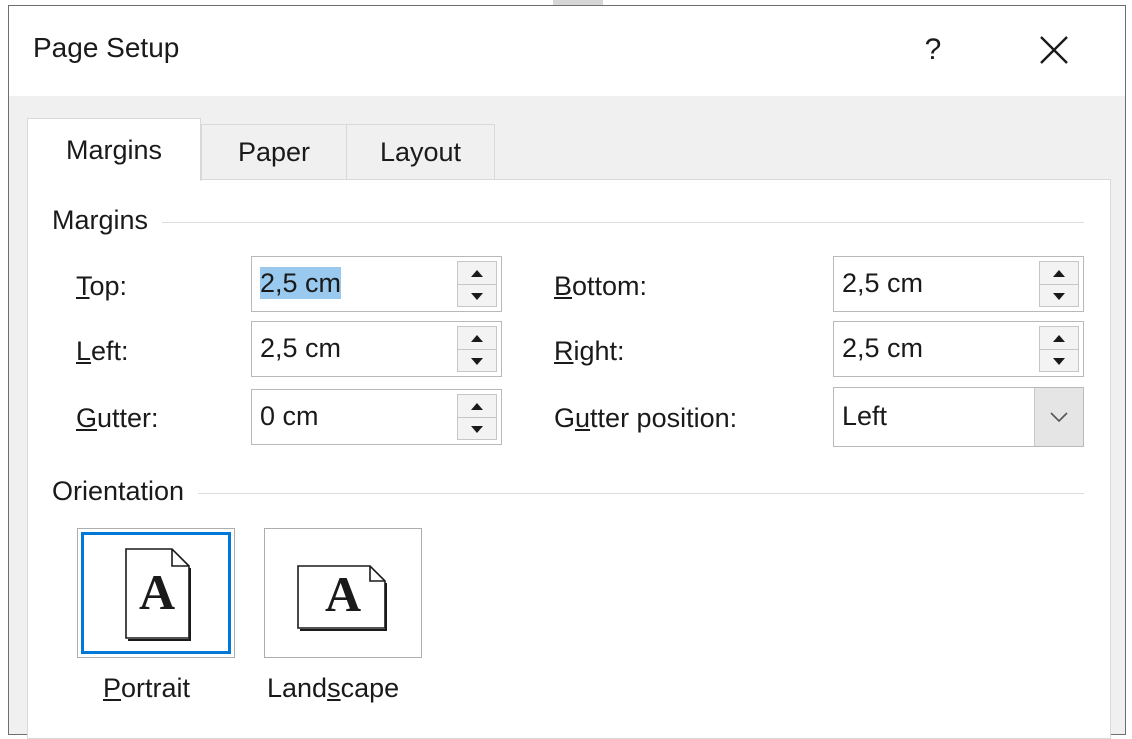  I want to click on margins-group-divider, so click(568, 222).